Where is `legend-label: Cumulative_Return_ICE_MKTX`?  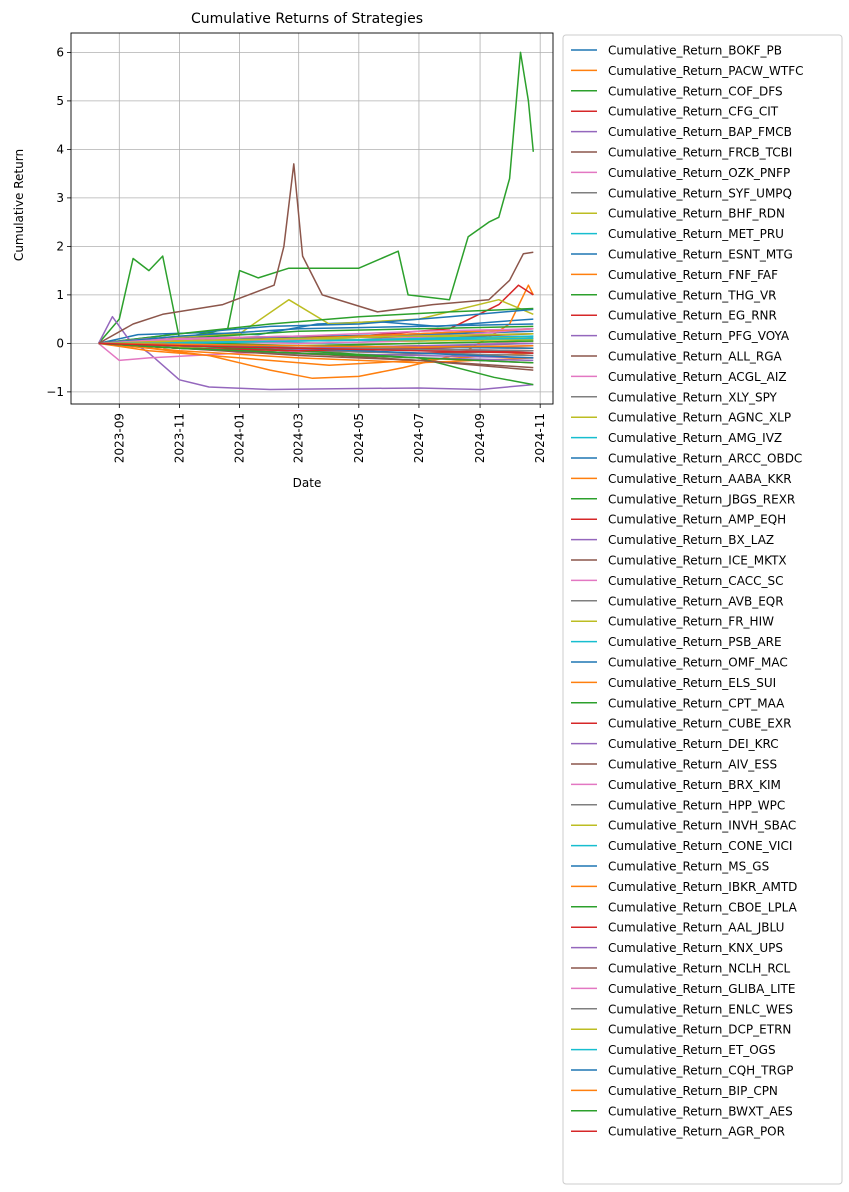
legend-label: Cumulative_Return_ICE_MKTX is located at coordinates (697, 561).